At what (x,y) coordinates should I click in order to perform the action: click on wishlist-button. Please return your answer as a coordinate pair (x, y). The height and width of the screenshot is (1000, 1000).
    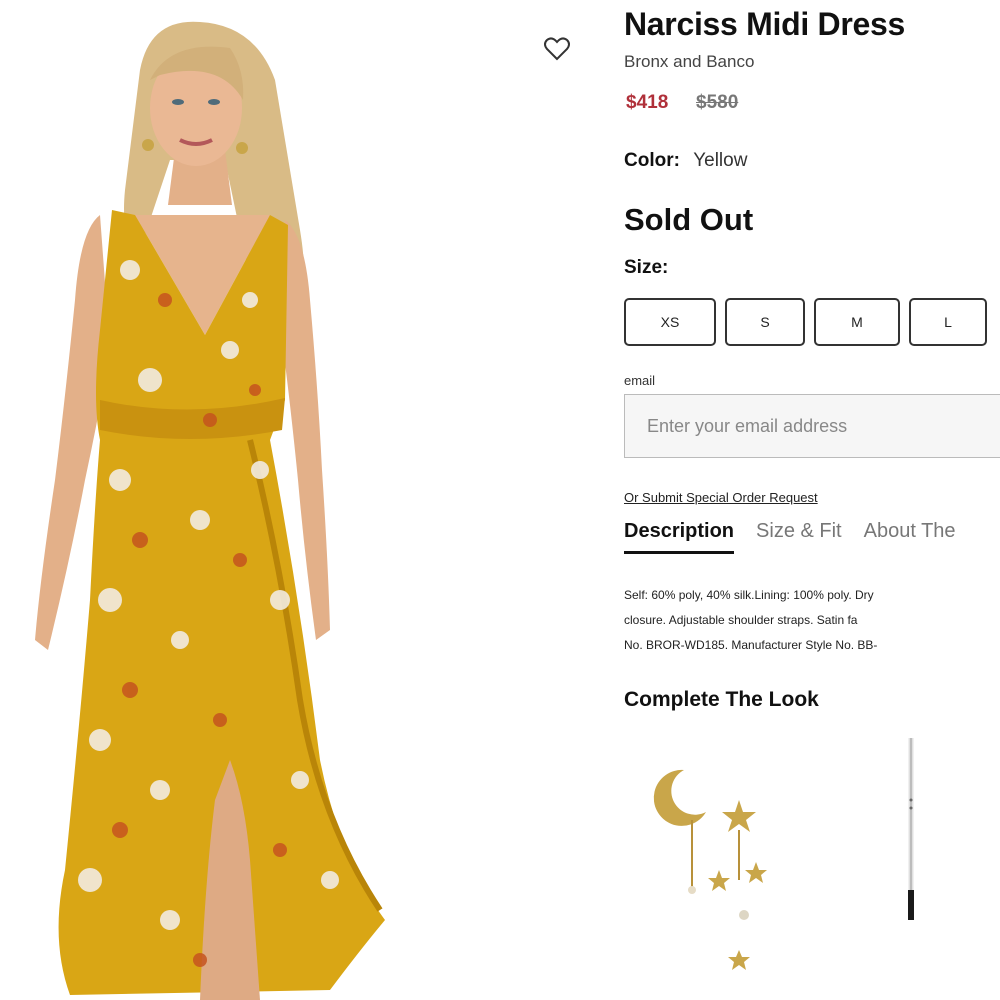
    Looking at the image, I should click on (557, 49).